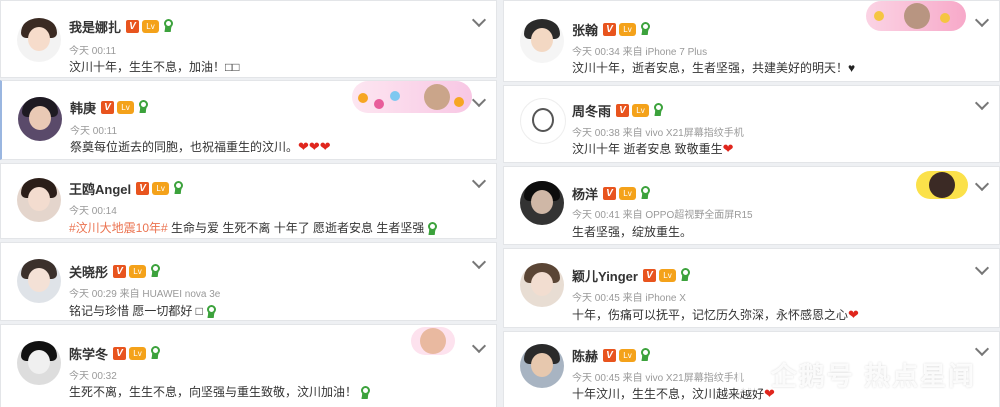  Describe the element at coordinates (100, 188) in the screenshot. I see `user-name: 王鸥Angel` at that location.